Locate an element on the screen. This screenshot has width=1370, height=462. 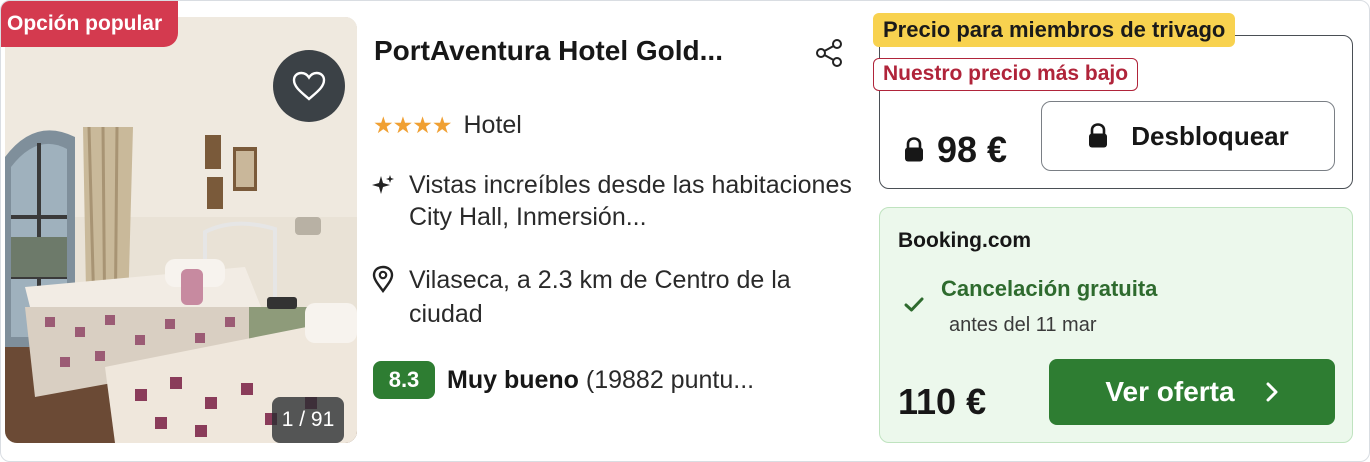
deal-price: 110 € is located at coordinates (942, 401).